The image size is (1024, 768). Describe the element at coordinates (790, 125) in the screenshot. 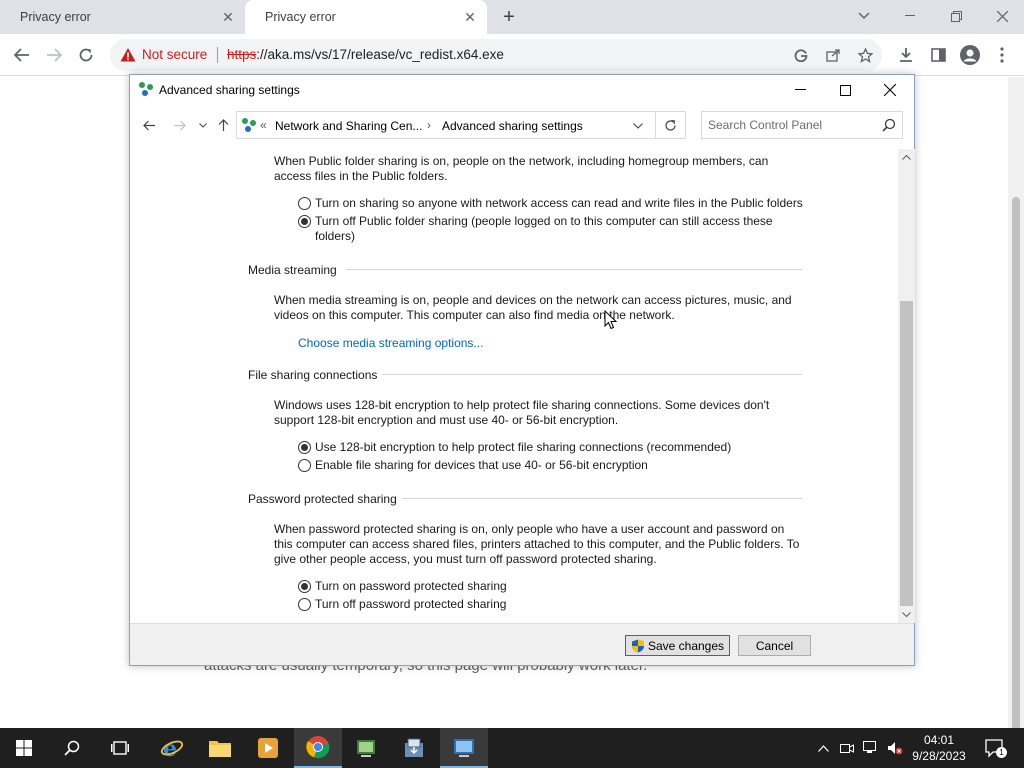

I see `search-input` at that location.